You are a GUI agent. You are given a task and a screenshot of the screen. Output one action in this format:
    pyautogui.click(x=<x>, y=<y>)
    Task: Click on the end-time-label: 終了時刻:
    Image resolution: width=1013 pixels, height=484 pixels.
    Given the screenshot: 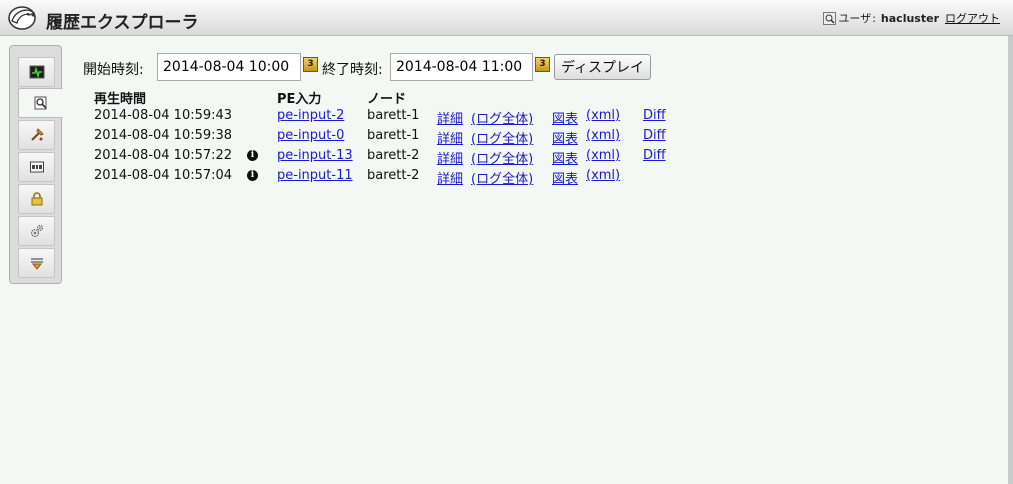 What is the action you would take?
    pyautogui.click(x=352, y=70)
    